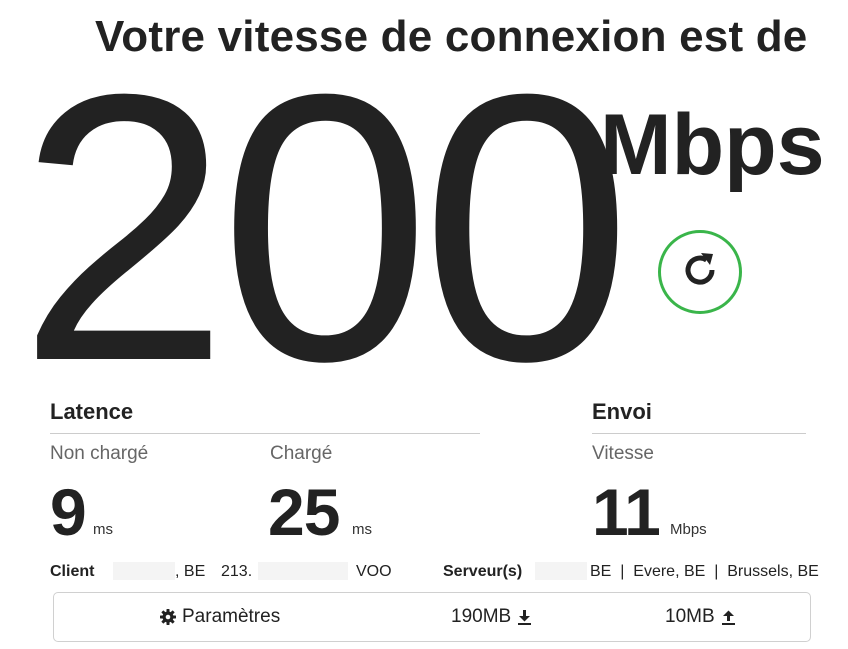 The height and width of the screenshot is (649, 848). Describe the element at coordinates (561, 571) in the screenshot. I see `servers-redacted` at that location.